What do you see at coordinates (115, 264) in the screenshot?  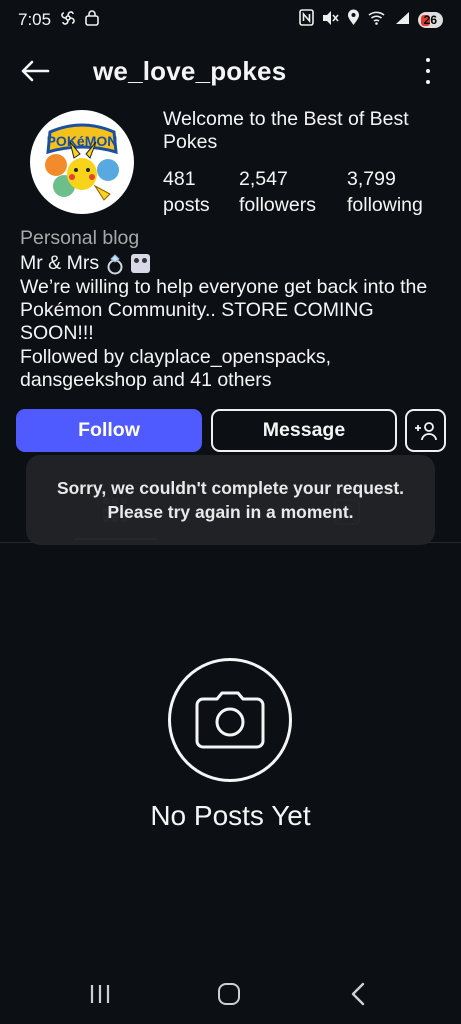 I see `ring-icon` at bounding box center [115, 264].